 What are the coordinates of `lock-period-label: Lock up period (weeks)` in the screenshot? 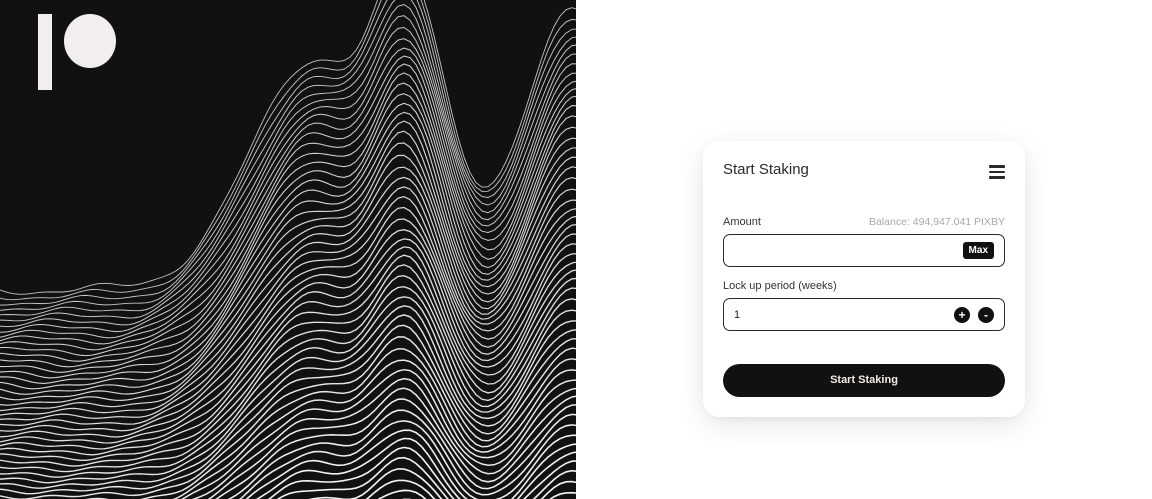 It's located at (780, 286).